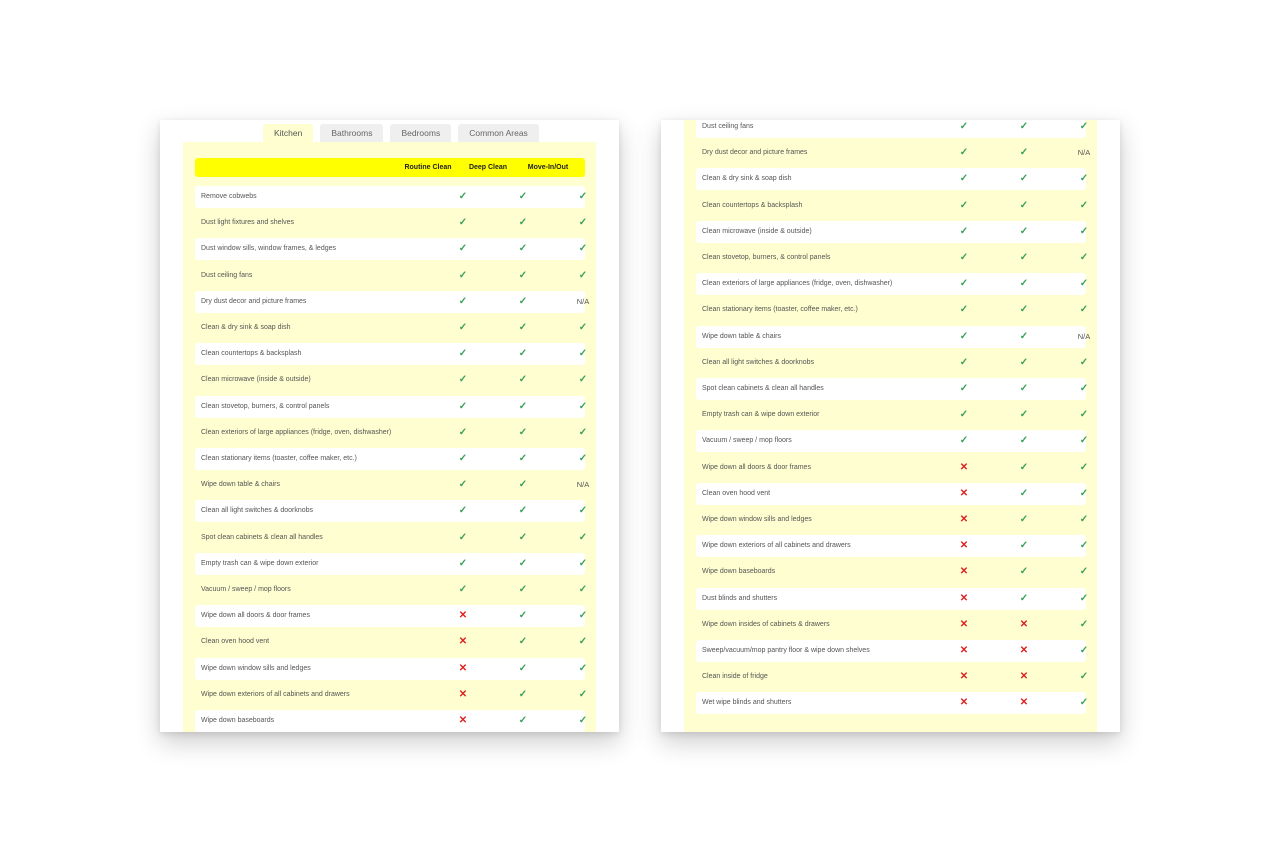 The image size is (1280, 853). Describe the element at coordinates (761, 415) in the screenshot. I see `task-label: Empty trash can & wipe down exterior` at that location.